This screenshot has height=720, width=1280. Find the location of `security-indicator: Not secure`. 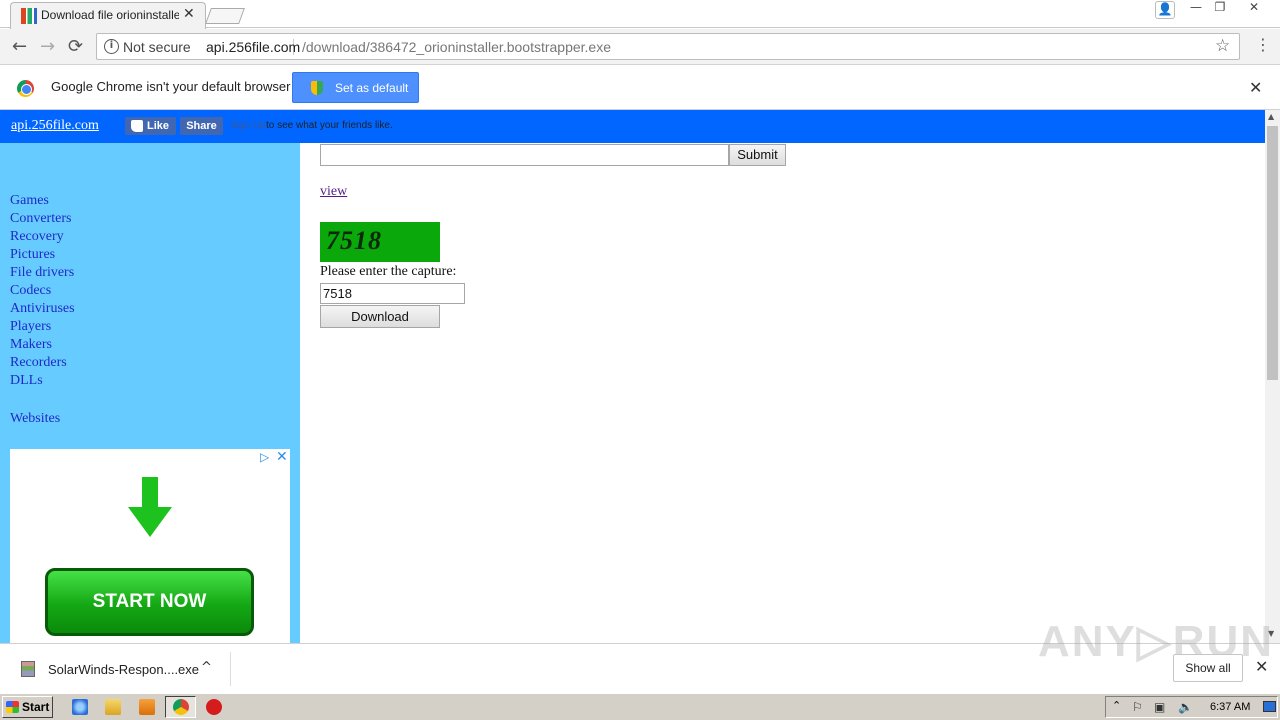

security-indicator: Not secure is located at coordinates (157, 47).